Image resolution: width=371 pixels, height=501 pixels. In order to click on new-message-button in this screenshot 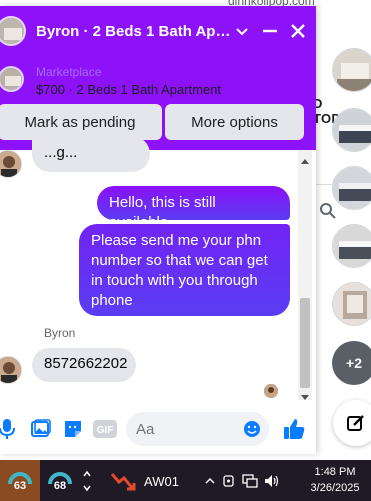, I will do `click(352, 423)`.